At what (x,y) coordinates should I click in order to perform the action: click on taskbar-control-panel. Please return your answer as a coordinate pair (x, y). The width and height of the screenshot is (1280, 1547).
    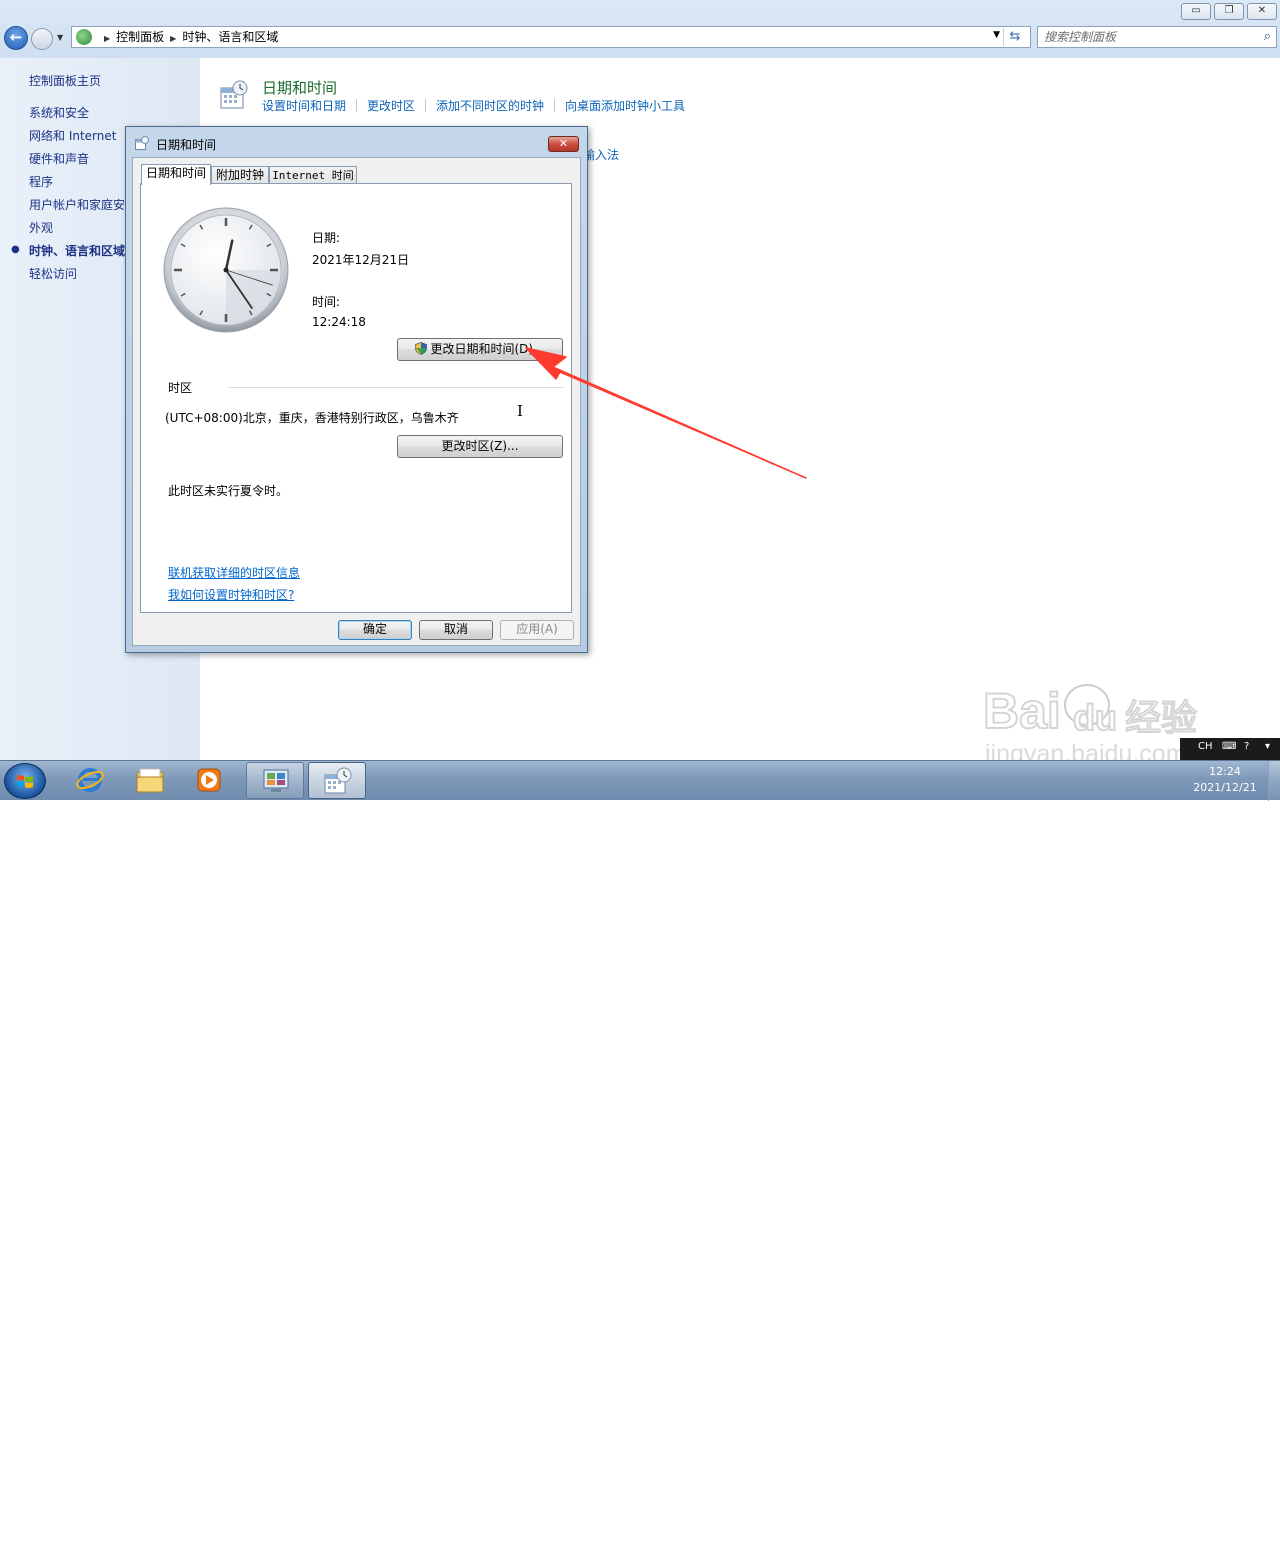
    Looking at the image, I should click on (275, 780).